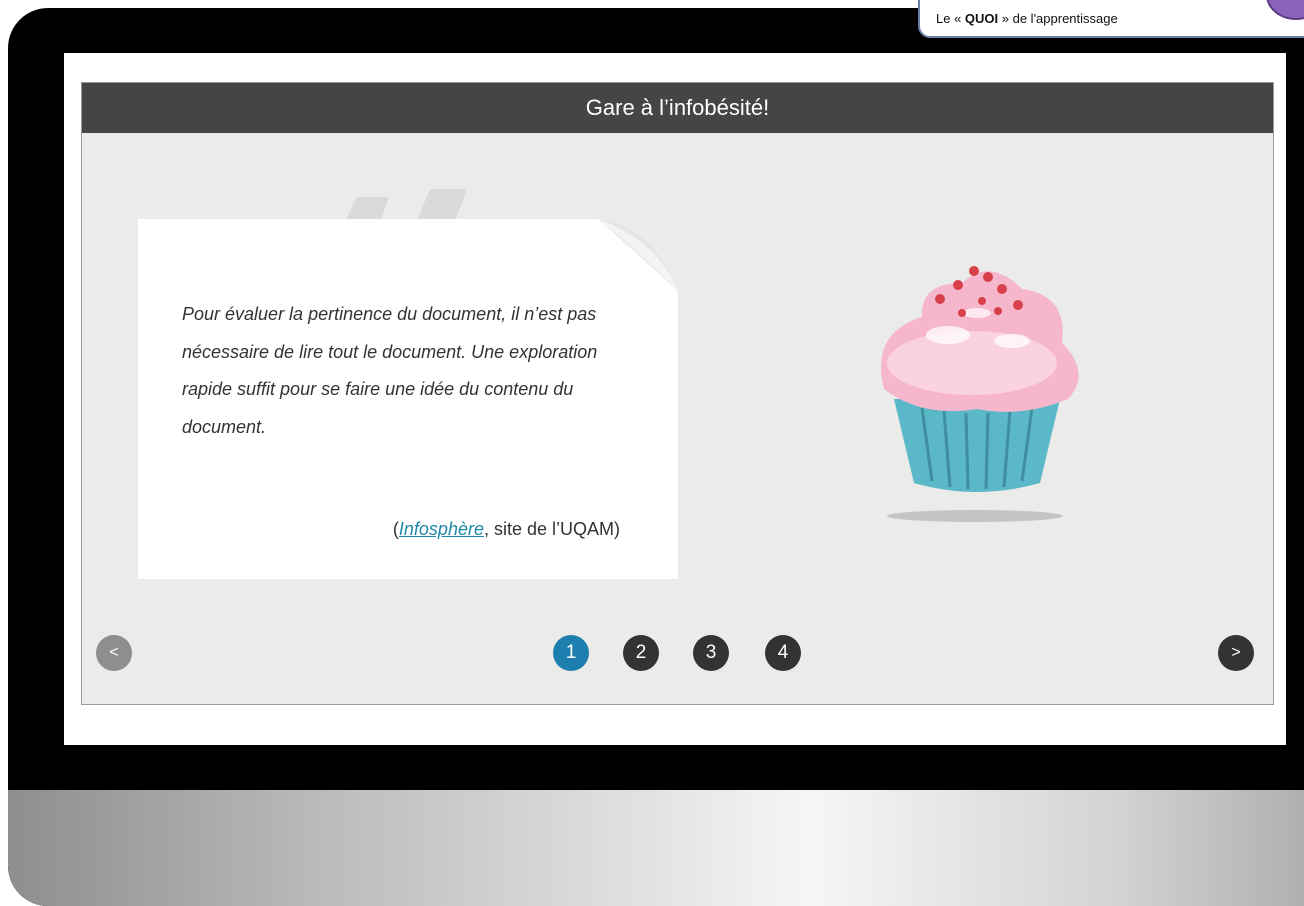 The image size is (1304, 906). I want to click on badge-suffix: » de l'apprentissage, so click(1058, 18).